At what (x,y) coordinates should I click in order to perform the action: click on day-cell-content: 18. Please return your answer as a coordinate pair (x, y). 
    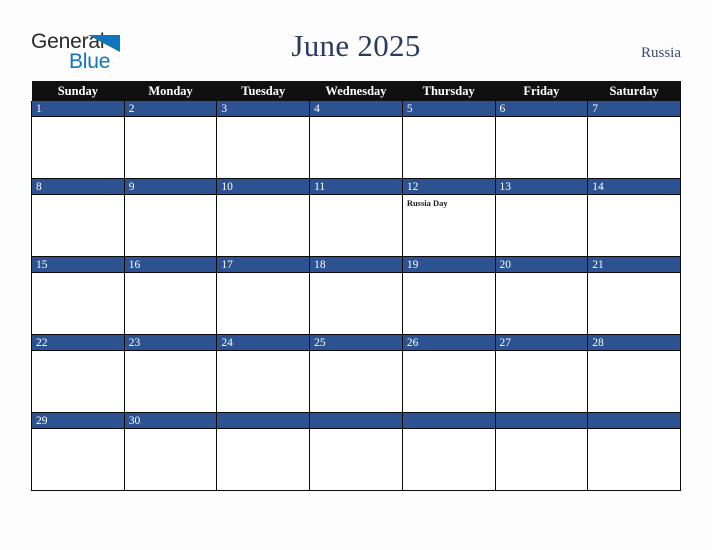
    Looking at the image, I should click on (356, 295).